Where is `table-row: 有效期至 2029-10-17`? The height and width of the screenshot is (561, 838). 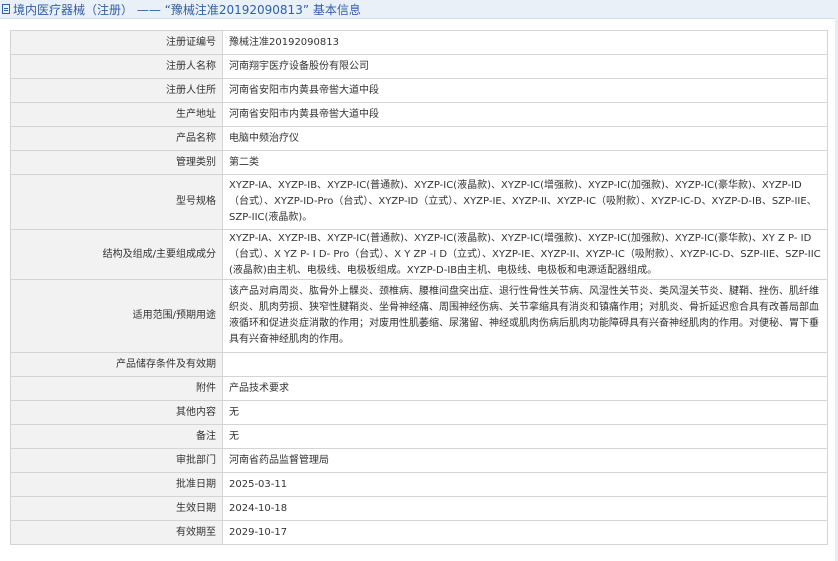
table-row: 有效期至 2029-10-17 is located at coordinates (419, 532).